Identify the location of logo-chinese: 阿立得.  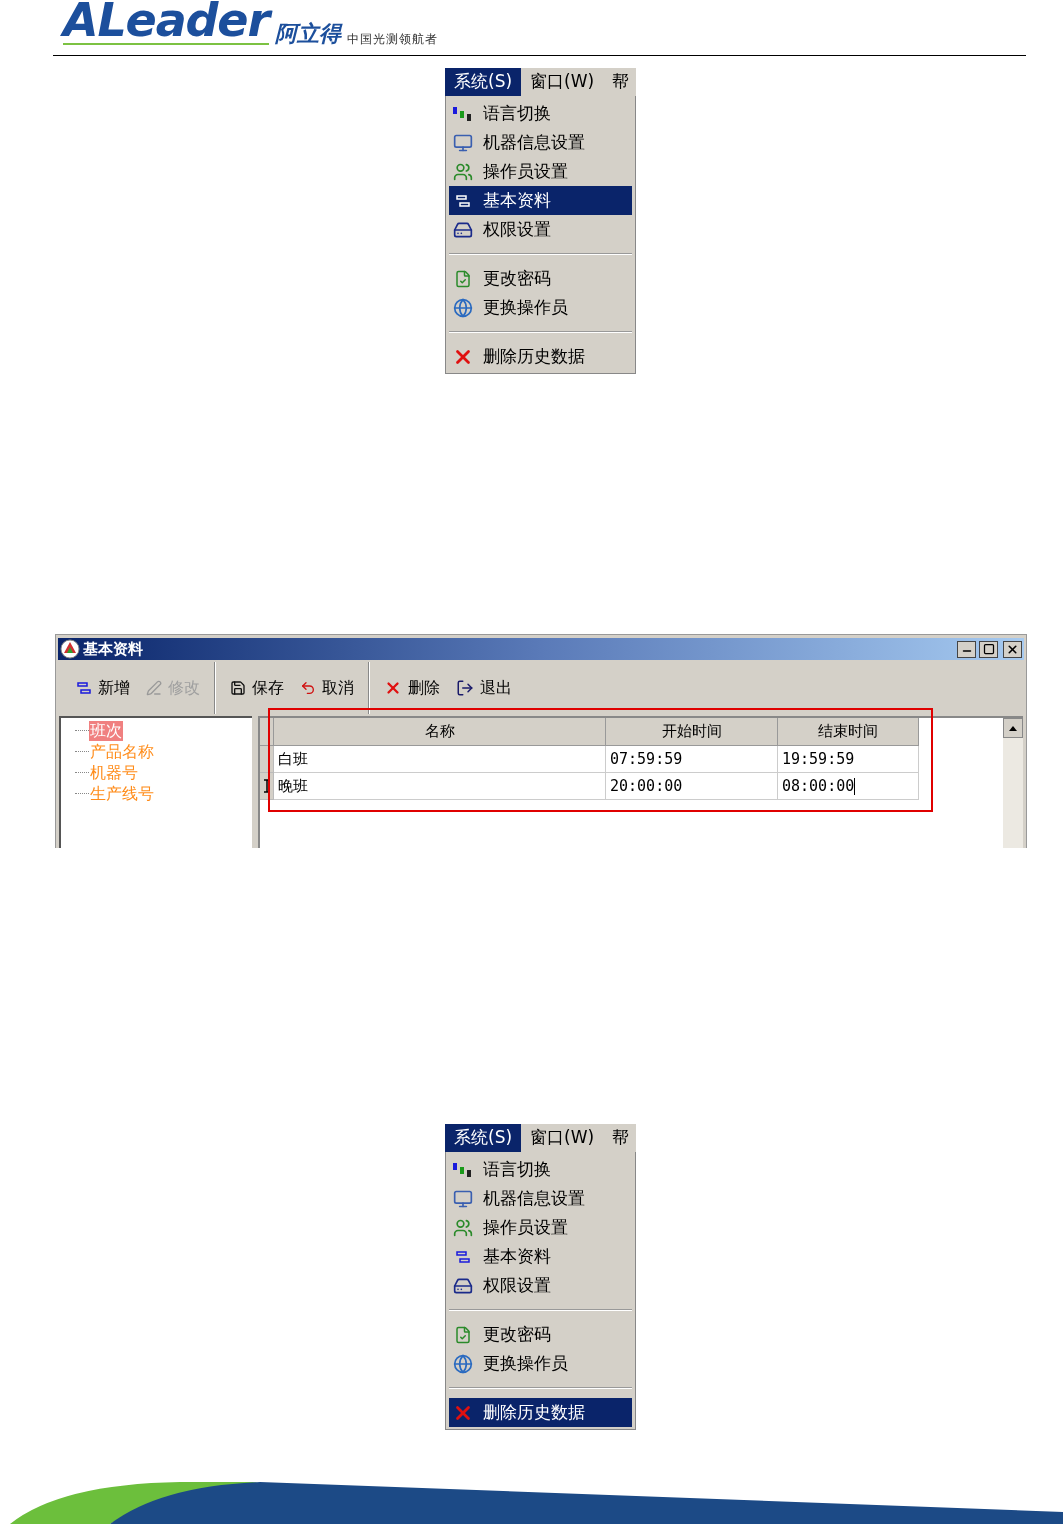
(307, 34).